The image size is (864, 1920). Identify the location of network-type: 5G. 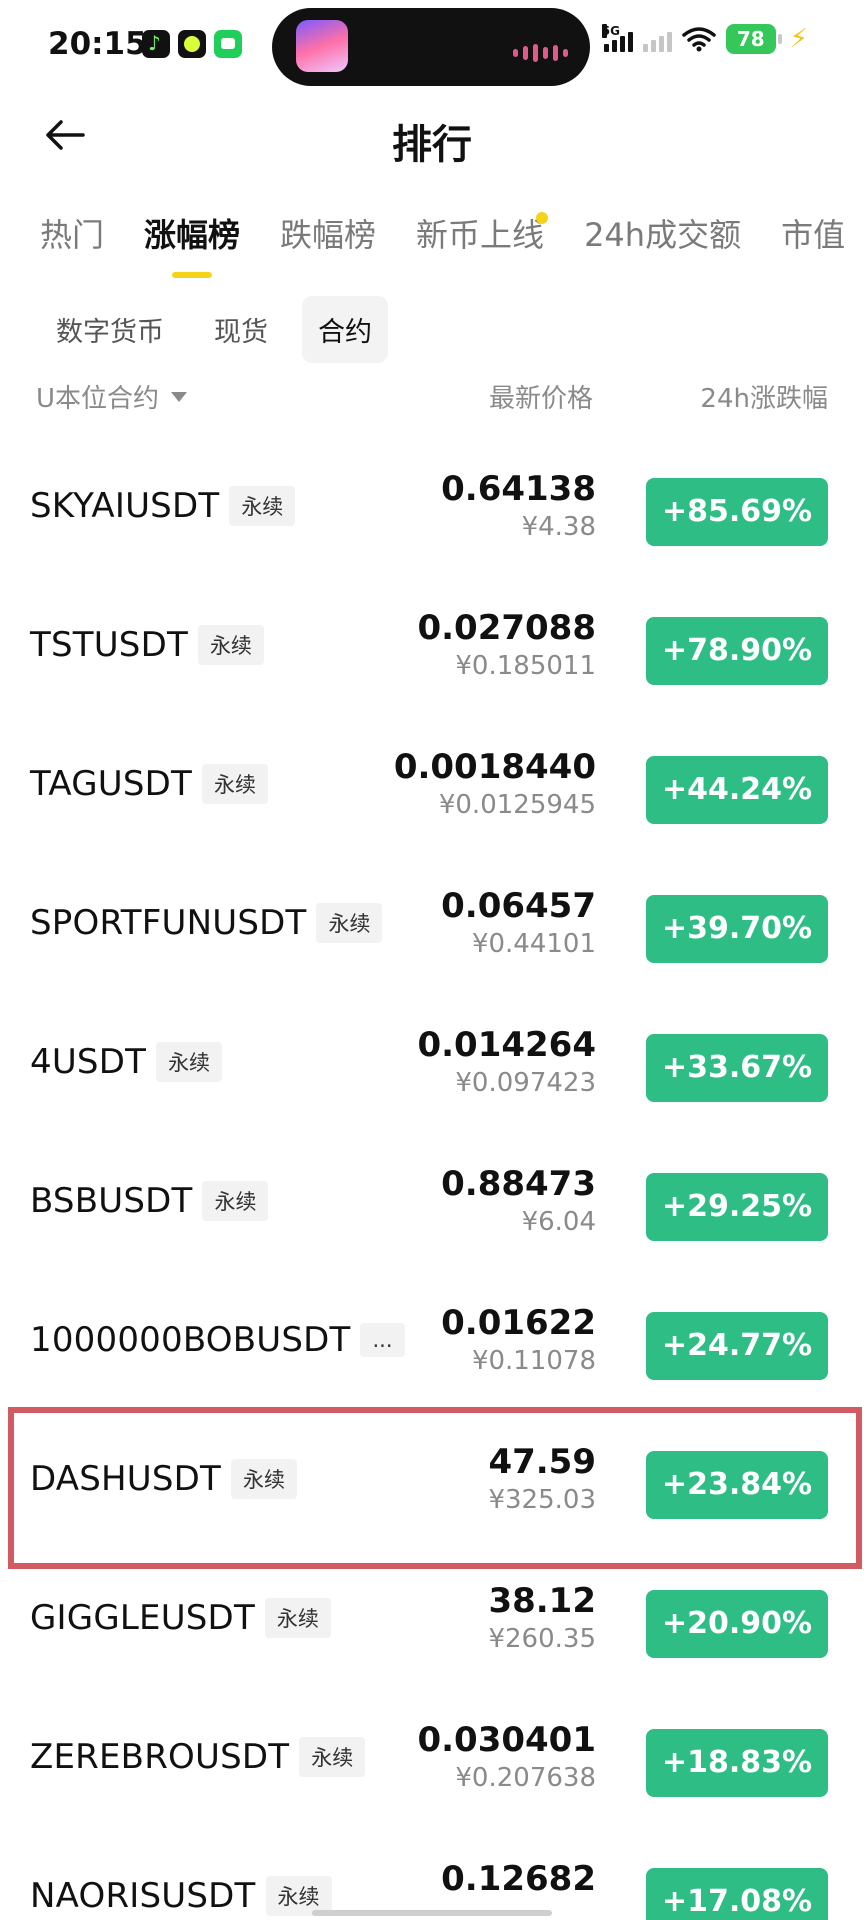
(610, 31).